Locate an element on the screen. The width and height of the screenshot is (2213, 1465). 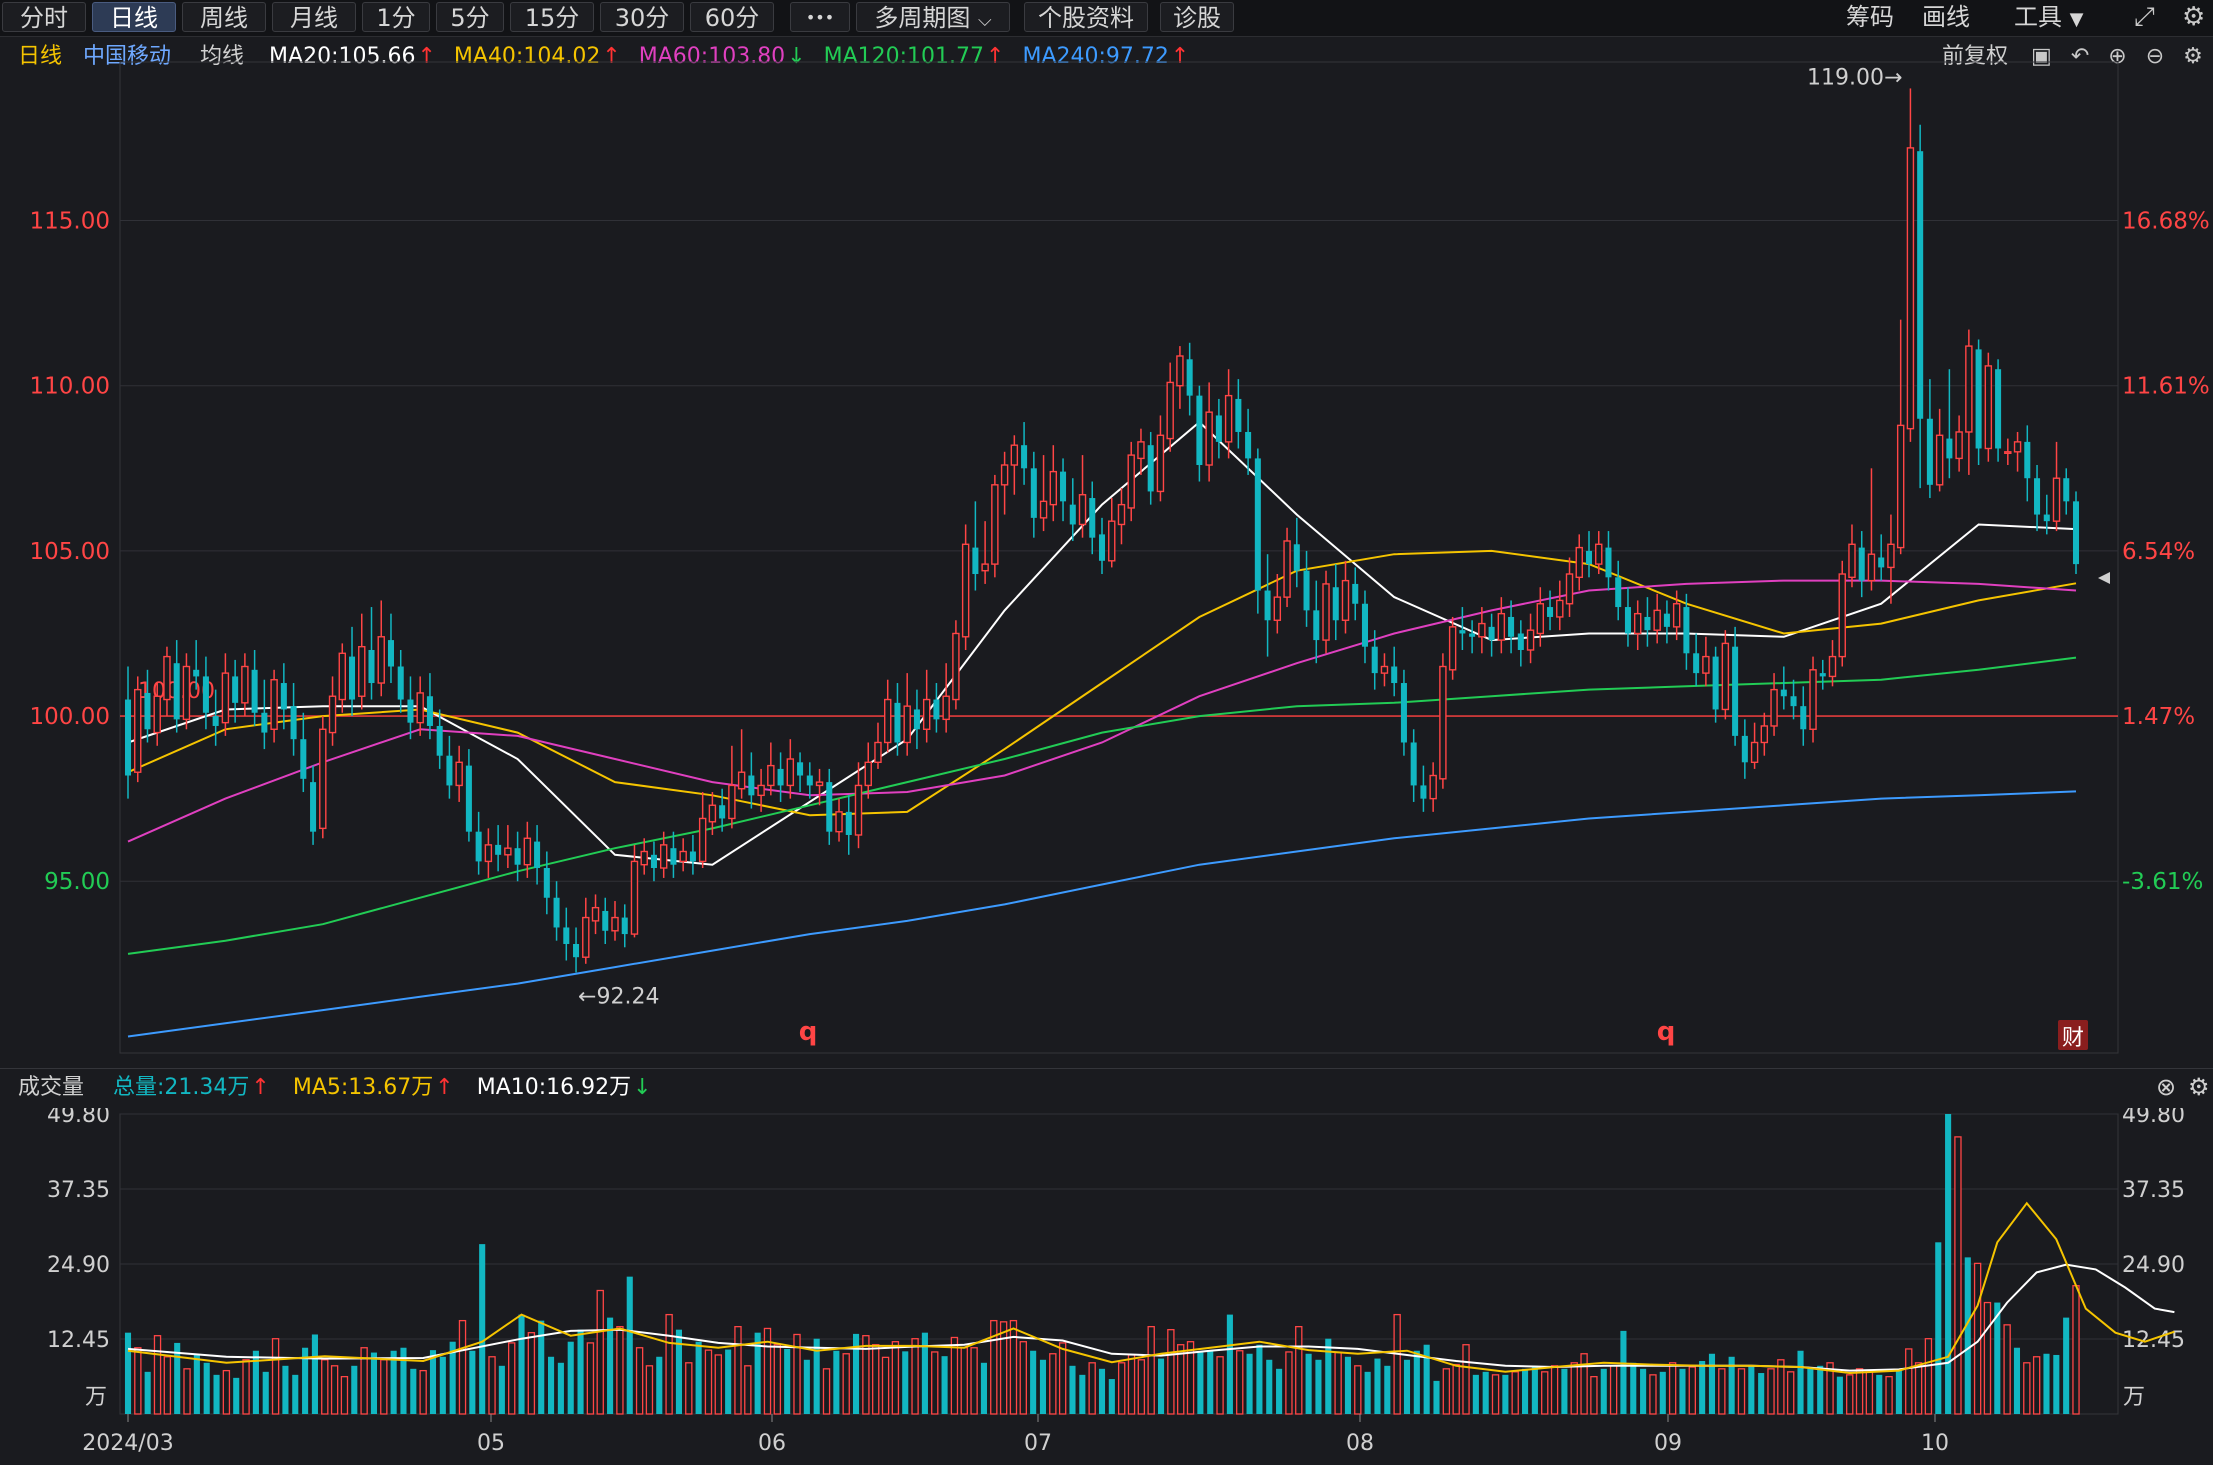
volume-ma5: MA5:13.67万↑ is located at coordinates (373, 1087).